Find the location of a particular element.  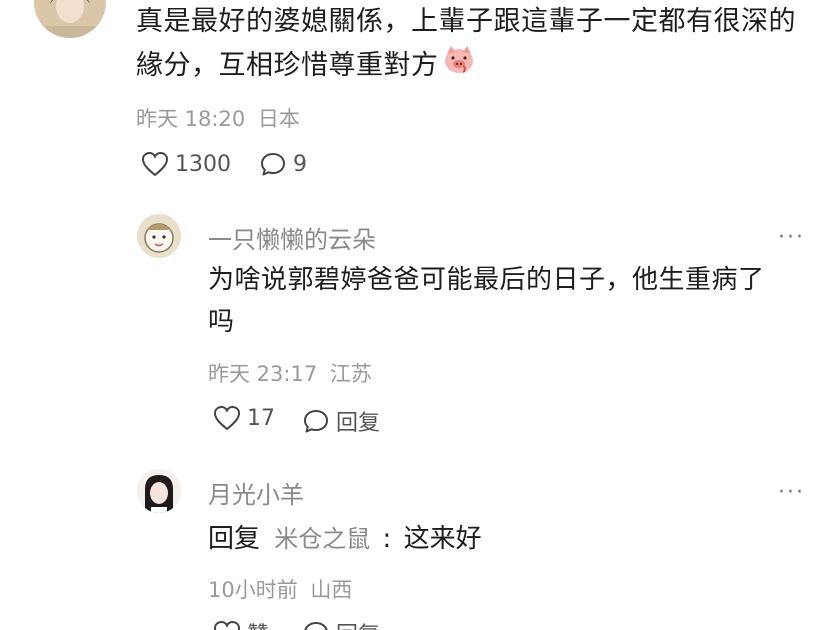

like-count: 1300 is located at coordinates (203, 164).